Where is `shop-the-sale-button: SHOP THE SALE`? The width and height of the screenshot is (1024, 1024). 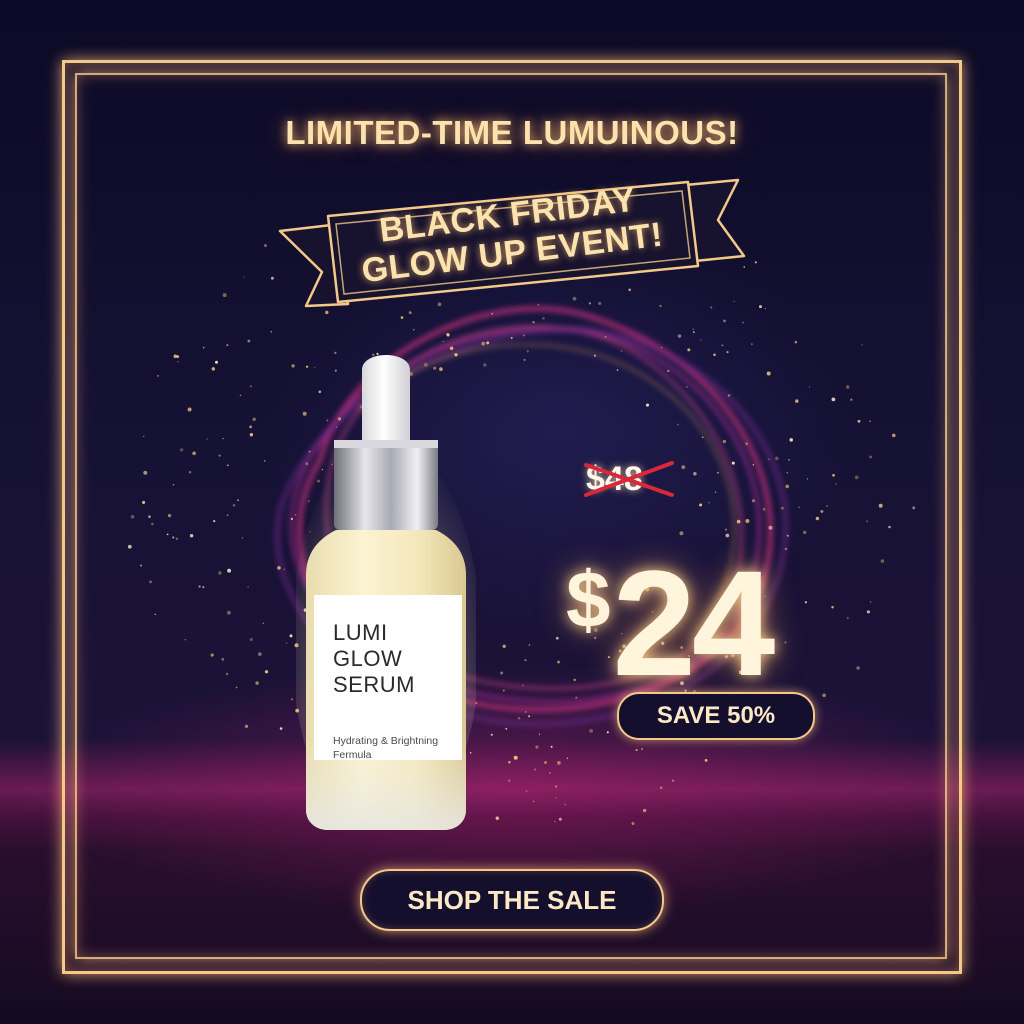
shop-the-sale-button: SHOP THE SALE is located at coordinates (512, 900).